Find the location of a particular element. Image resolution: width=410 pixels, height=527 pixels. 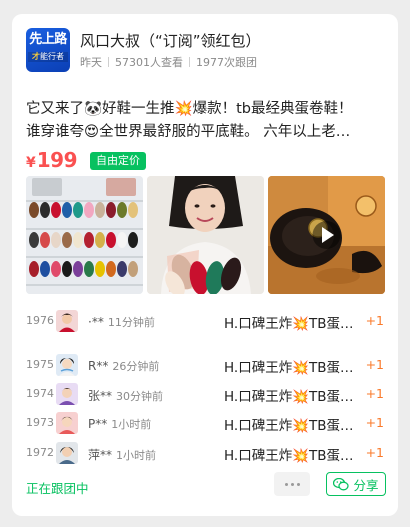

order-row: 1976 ·** 11分钟前 H.口碑王炸💥TB蛋… +1 is located at coordinates (206, 322).